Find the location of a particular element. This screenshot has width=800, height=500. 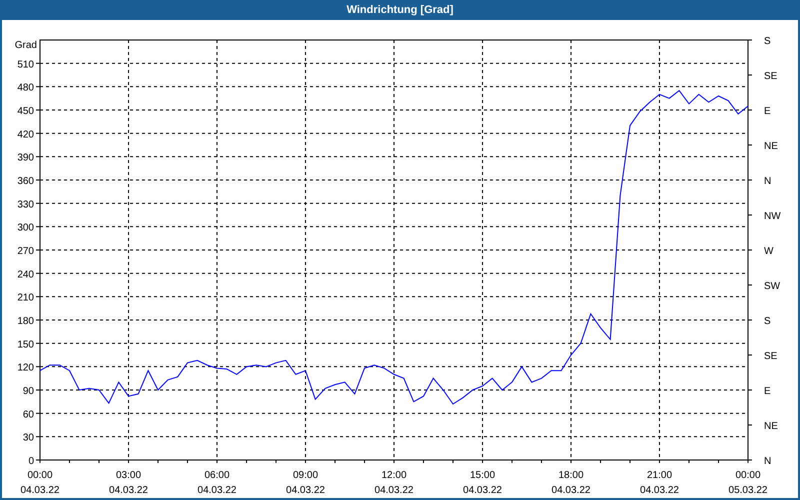

y-tick-label: 480 is located at coordinates (25, 88).